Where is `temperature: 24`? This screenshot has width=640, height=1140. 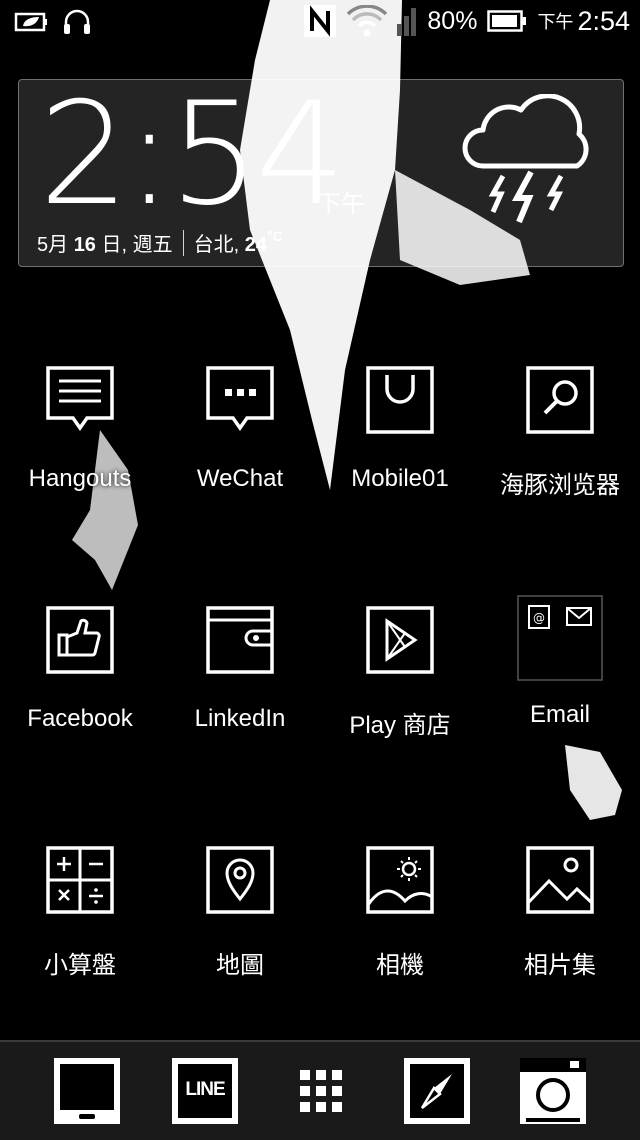
temperature: 24 is located at coordinates (255, 245).